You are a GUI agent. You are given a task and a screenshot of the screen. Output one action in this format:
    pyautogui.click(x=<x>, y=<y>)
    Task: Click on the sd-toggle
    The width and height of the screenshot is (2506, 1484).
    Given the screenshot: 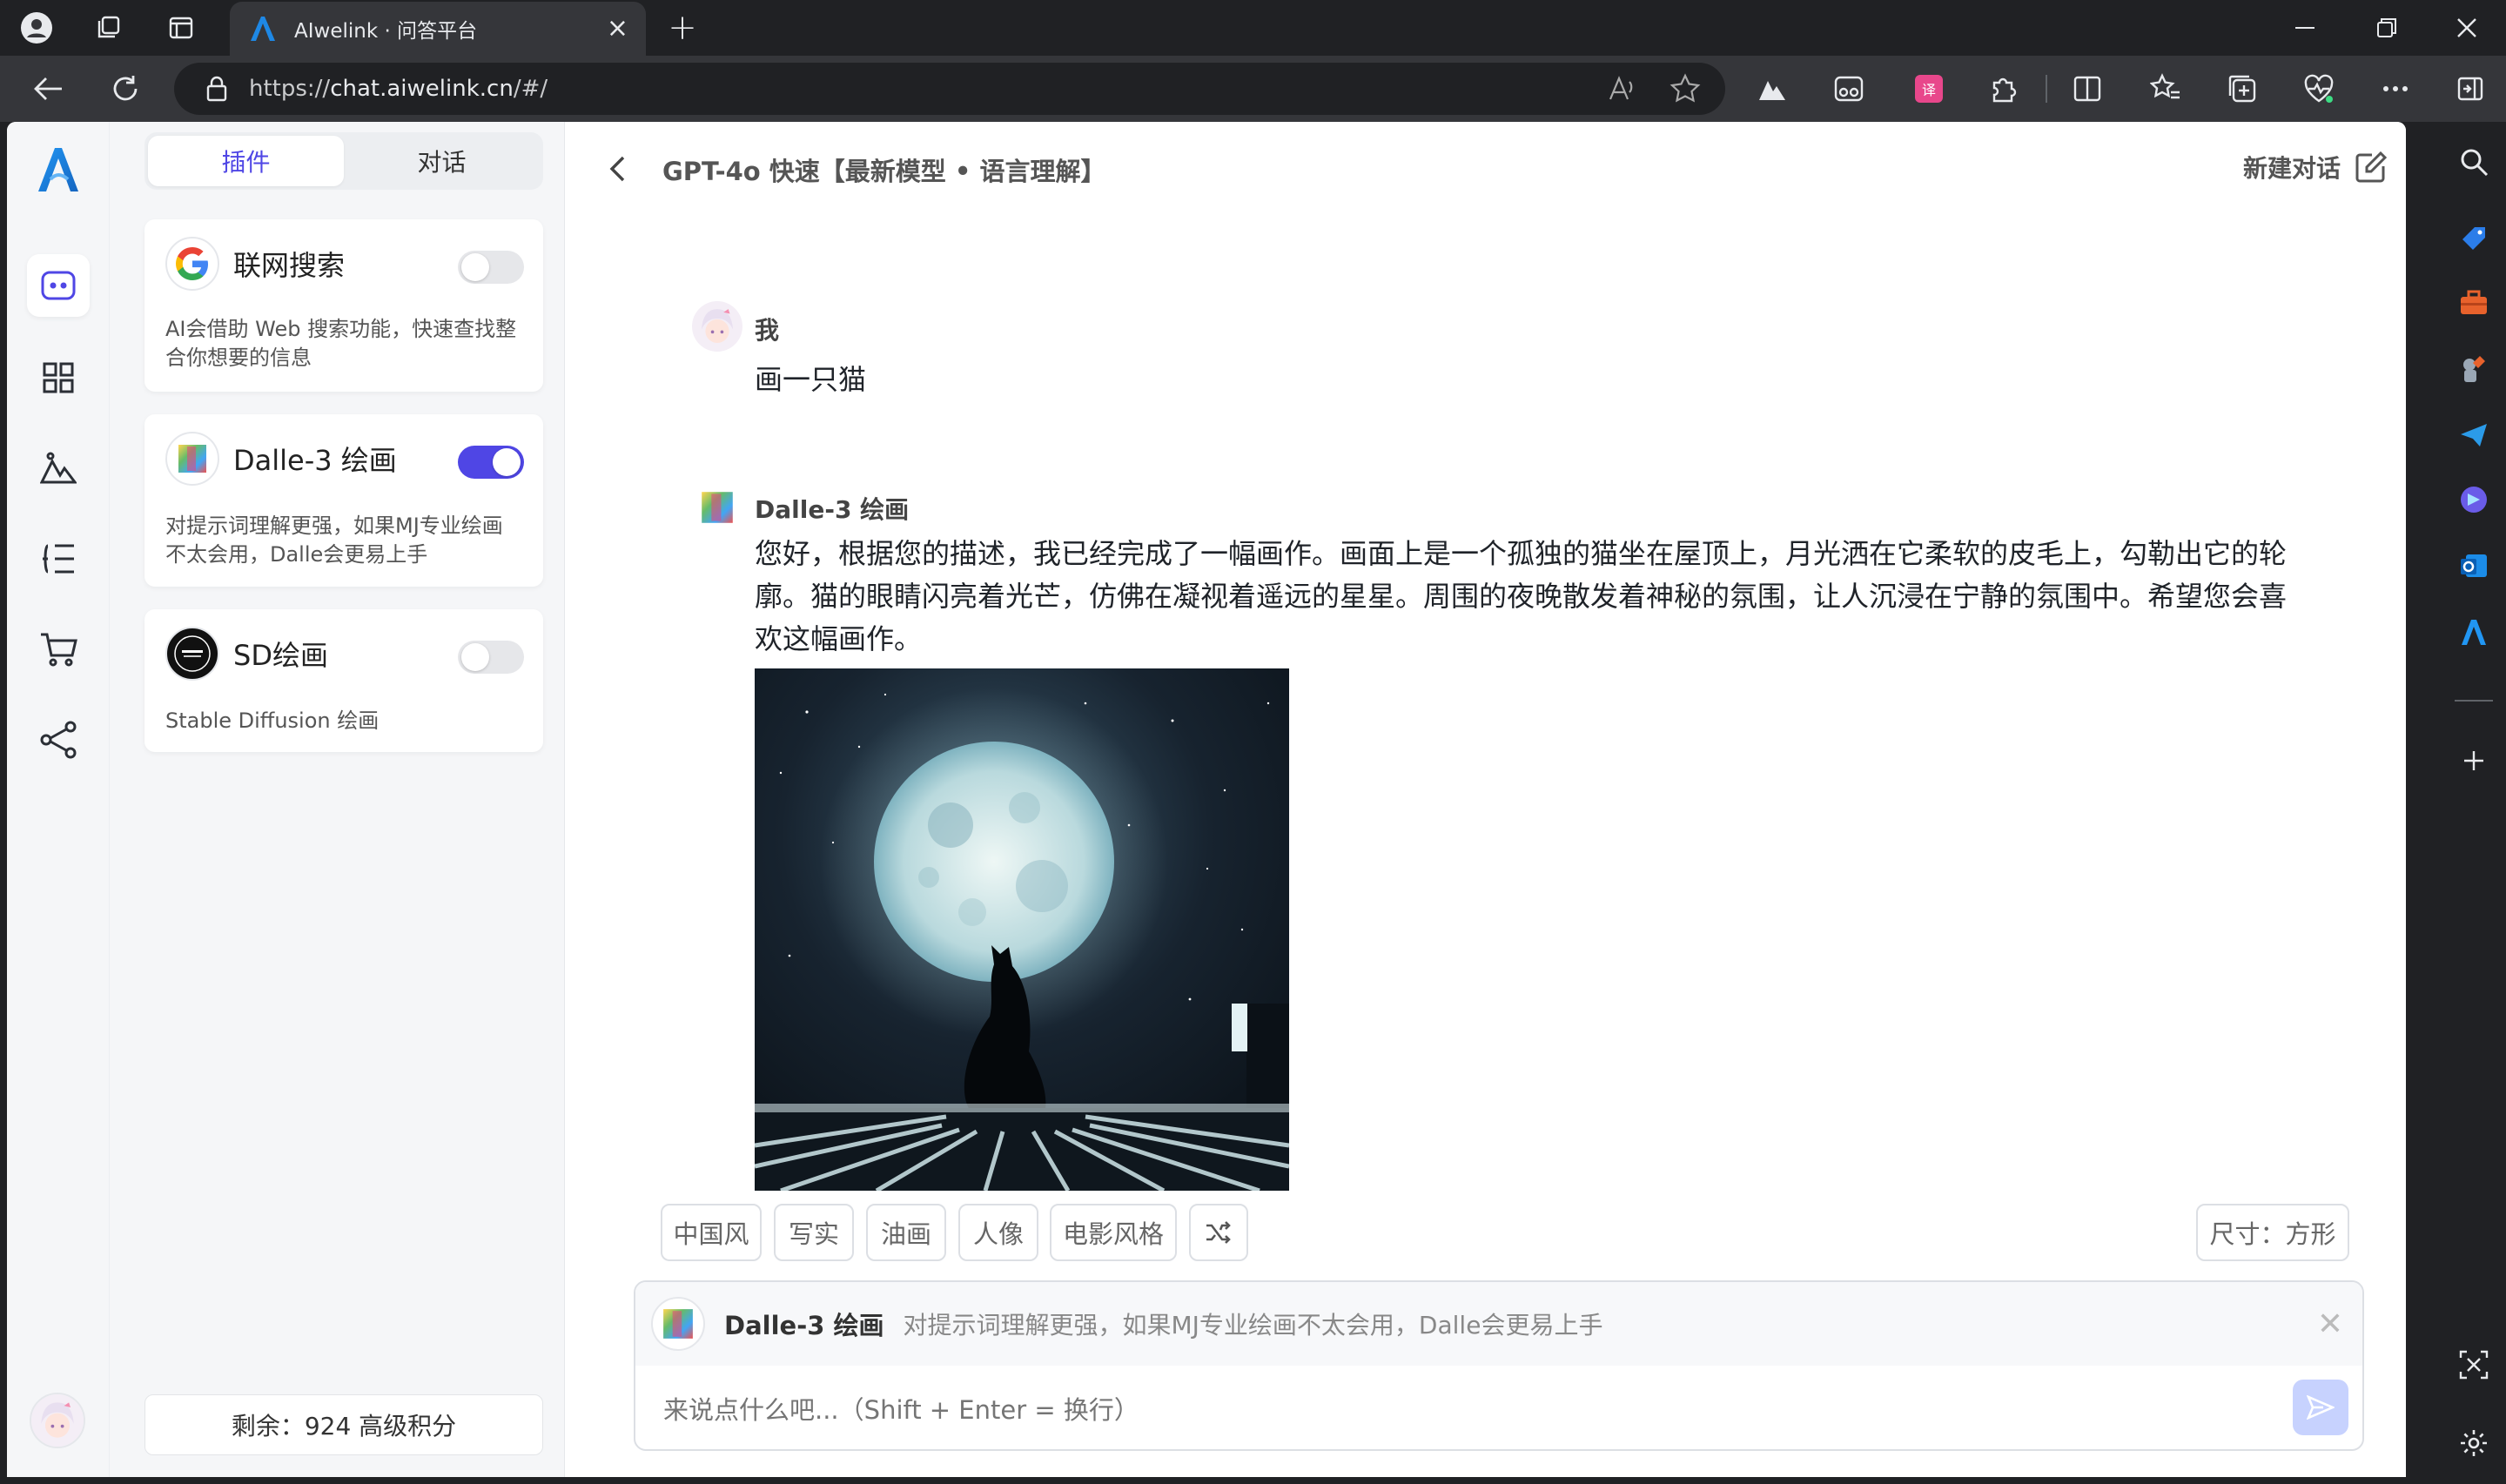 What is the action you would take?
    pyautogui.click(x=491, y=657)
    